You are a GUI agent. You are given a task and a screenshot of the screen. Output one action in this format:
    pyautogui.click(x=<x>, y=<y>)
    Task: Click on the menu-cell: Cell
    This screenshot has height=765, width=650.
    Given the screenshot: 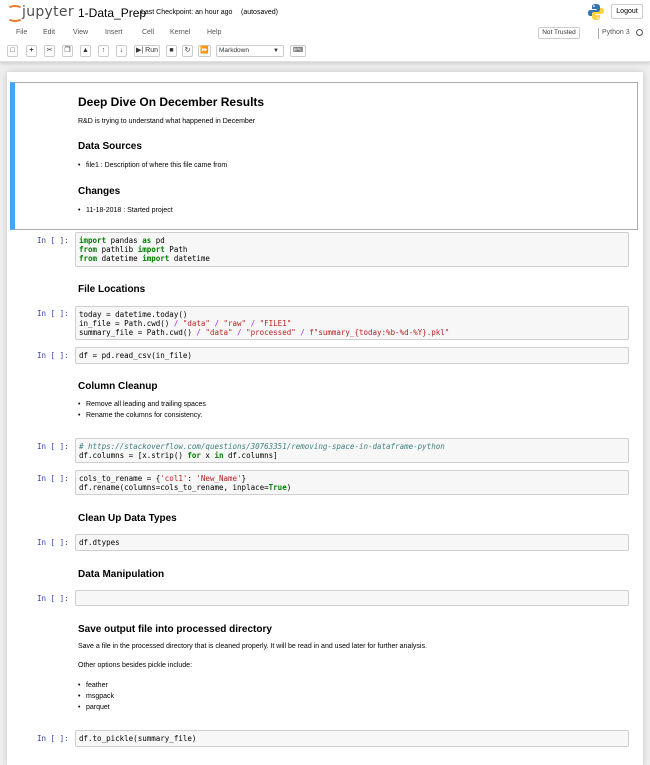 What is the action you would take?
    pyautogui.click(x=148, y=32)
    